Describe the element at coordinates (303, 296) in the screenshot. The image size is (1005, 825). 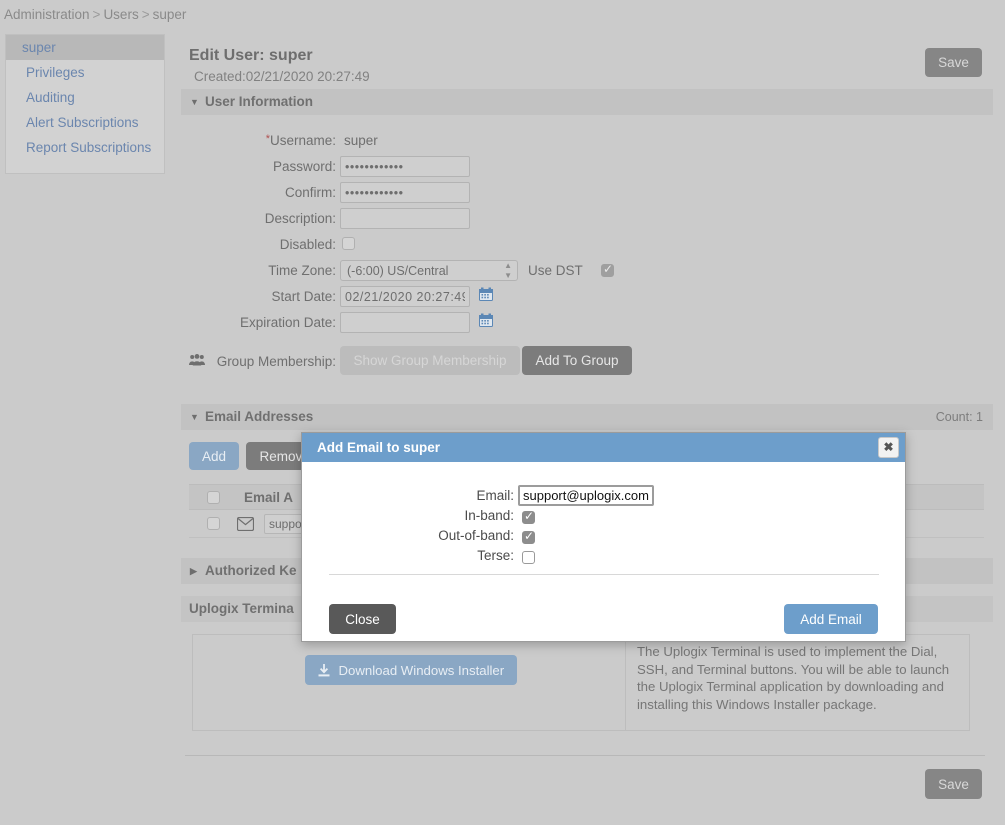
I see `start-date-label: Start Date:` at that location.